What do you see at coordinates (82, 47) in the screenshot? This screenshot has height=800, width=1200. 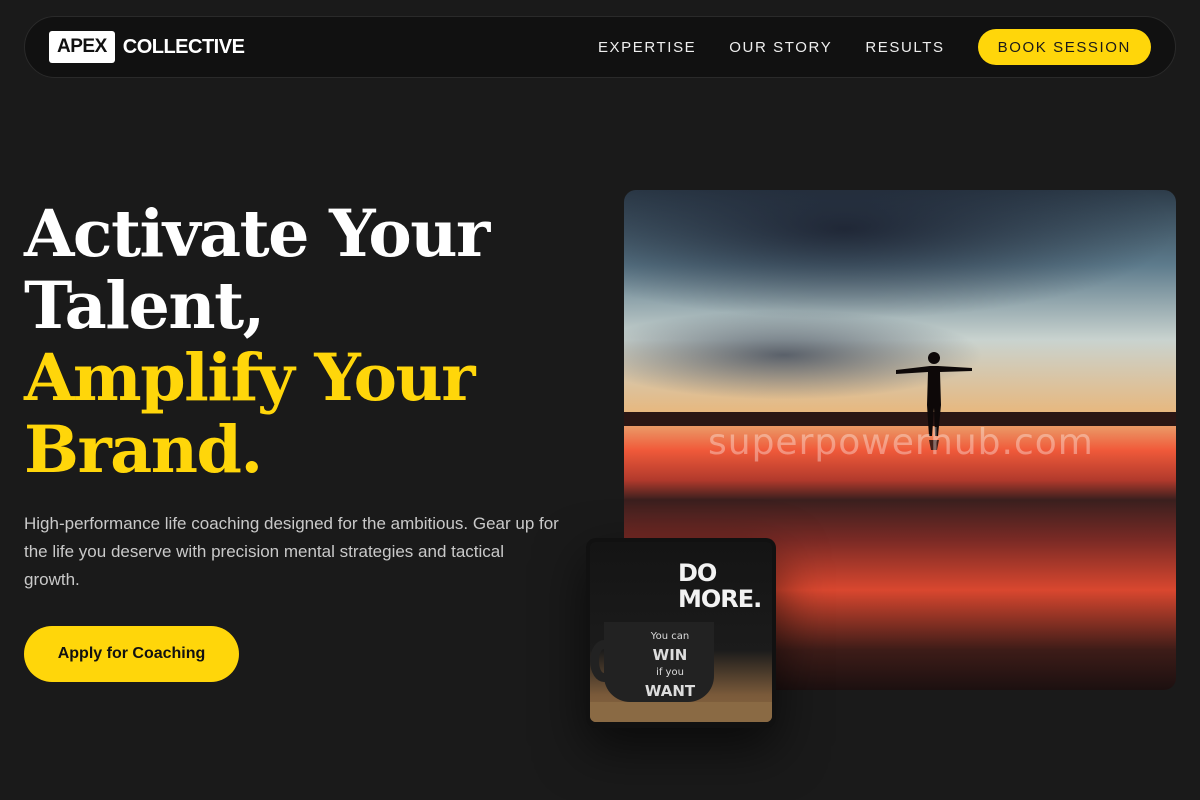 I see `logo-box: APEX` at bounding box center [82, 47].